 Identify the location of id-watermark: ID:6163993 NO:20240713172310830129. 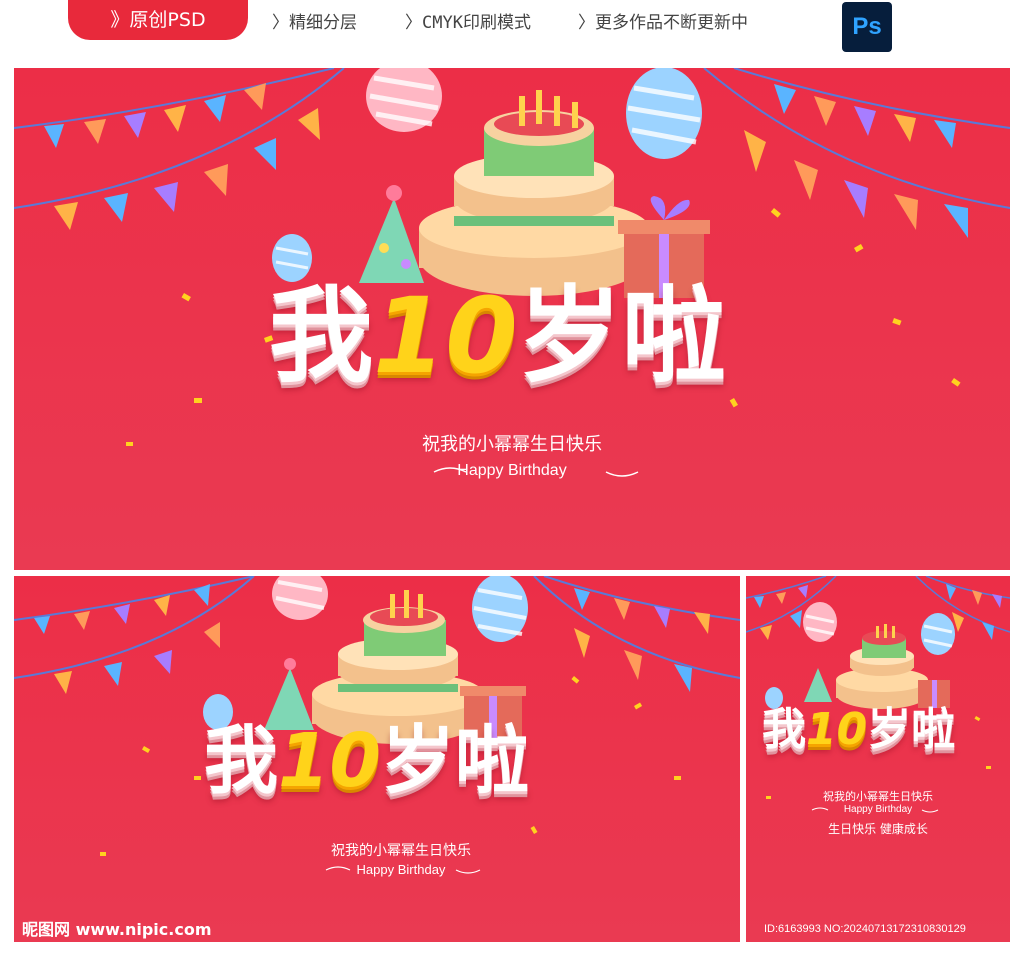
(865, 929).